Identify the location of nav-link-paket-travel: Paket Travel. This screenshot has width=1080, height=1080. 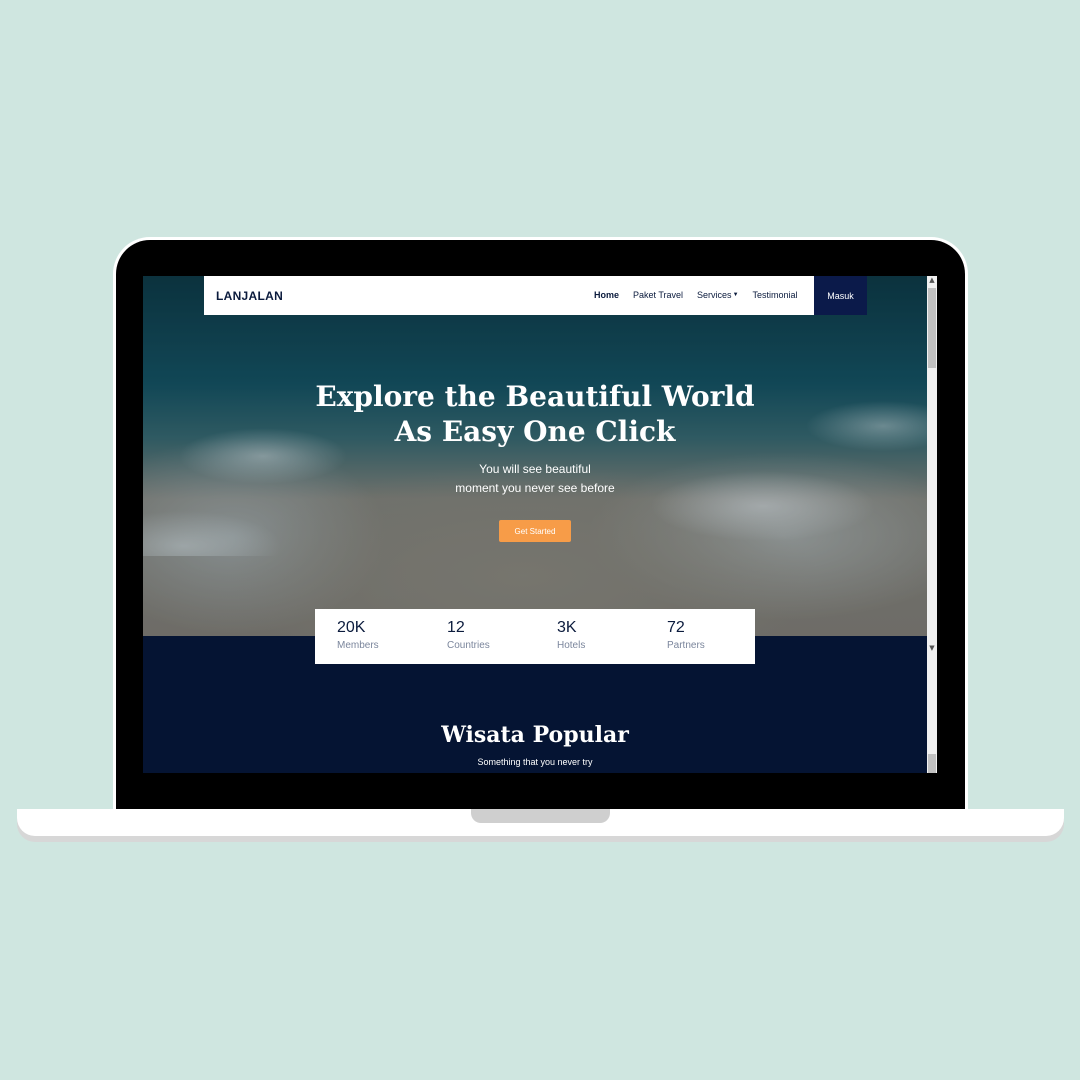
(658, 295).